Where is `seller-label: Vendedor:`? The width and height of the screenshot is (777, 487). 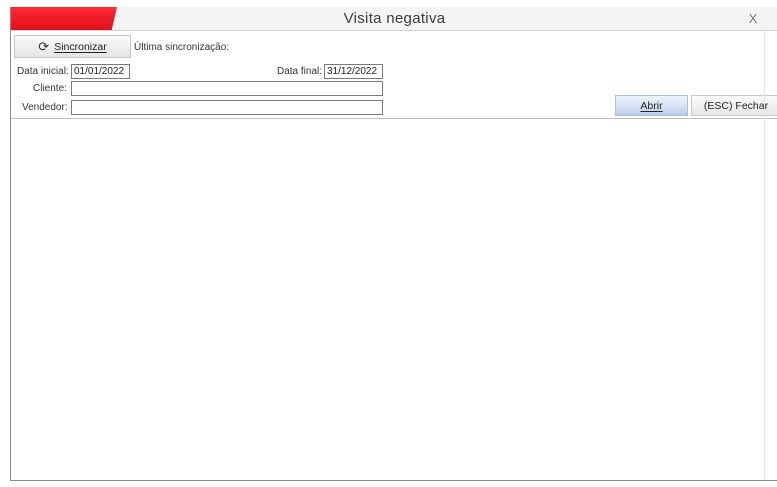
seller-label: Vendedor: is located at coordinates (45, 107).